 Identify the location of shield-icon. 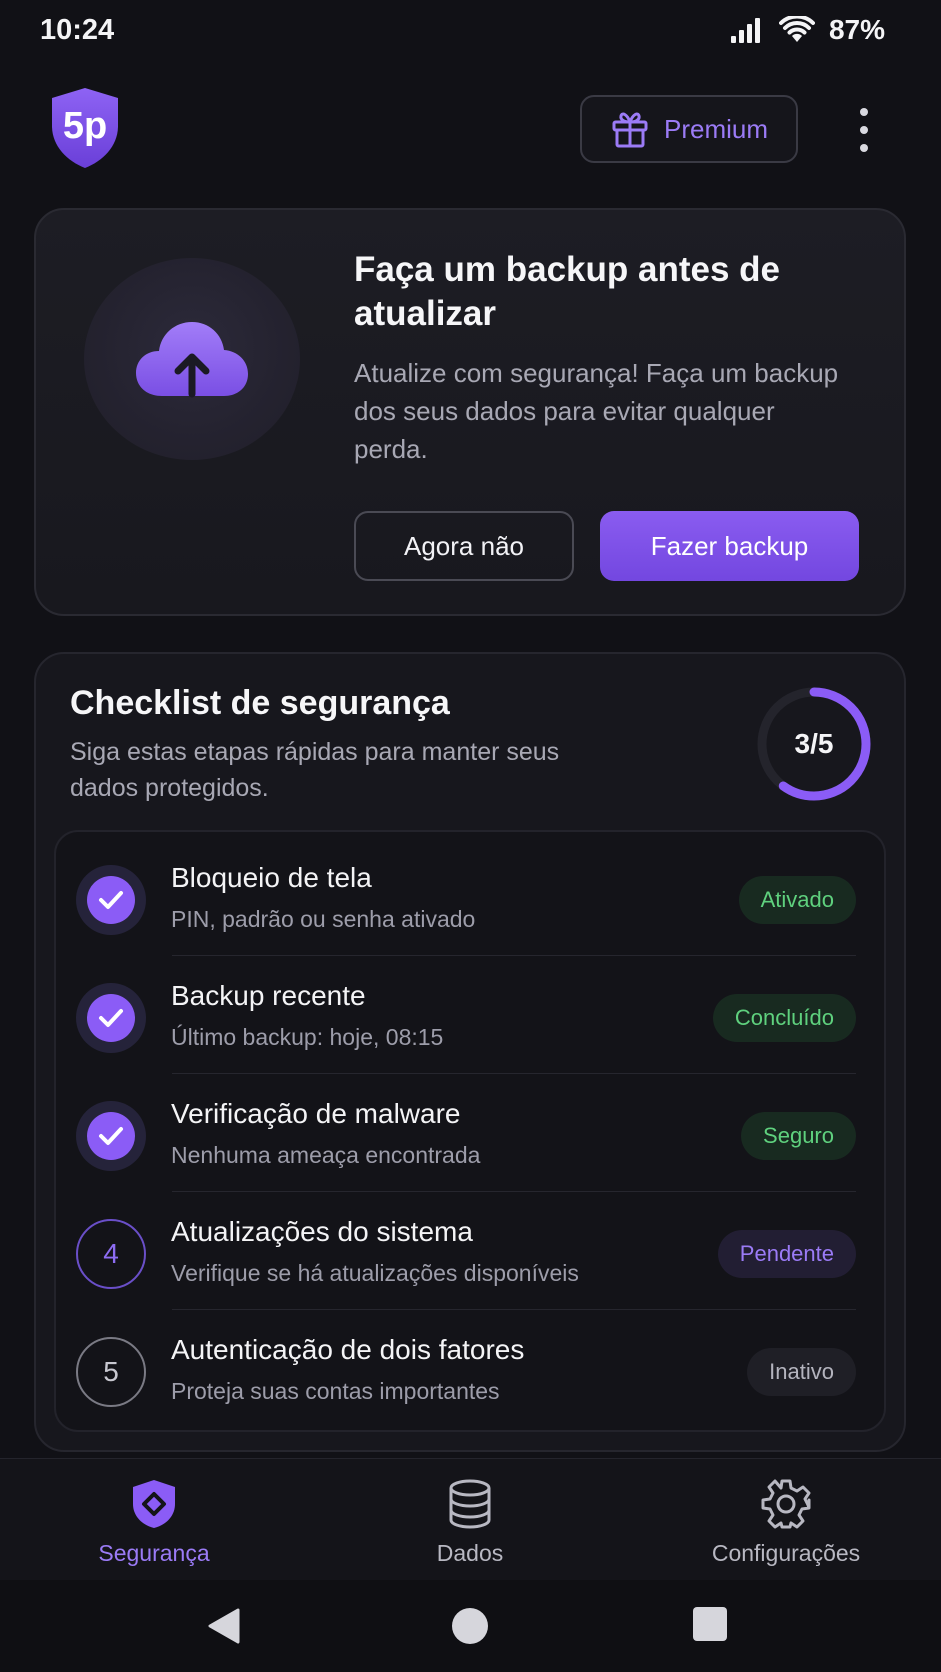
(154, 1504).